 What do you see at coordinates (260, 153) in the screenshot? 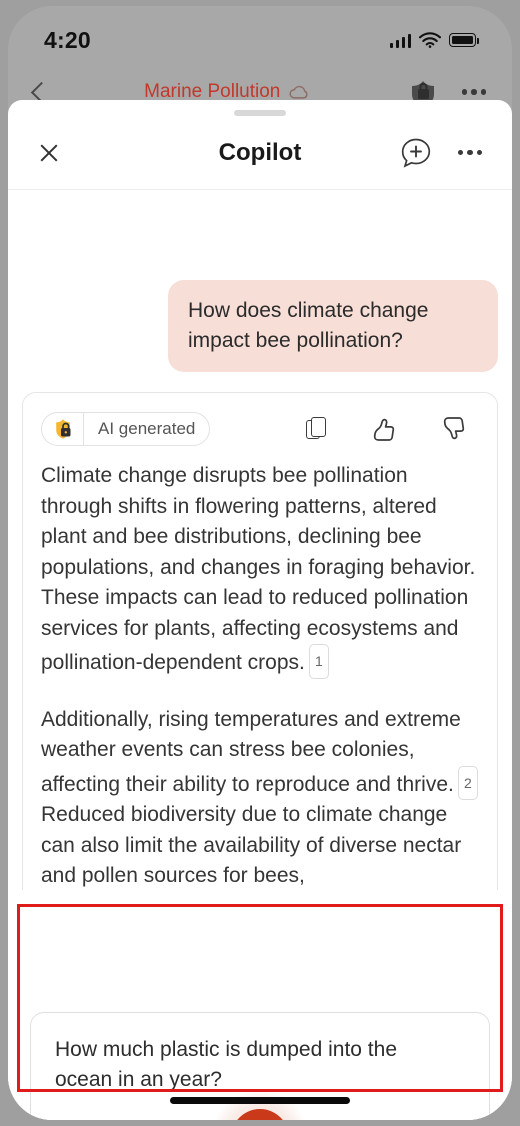
I see `sheet-header: Copilot` at bounding box center [260, 153].